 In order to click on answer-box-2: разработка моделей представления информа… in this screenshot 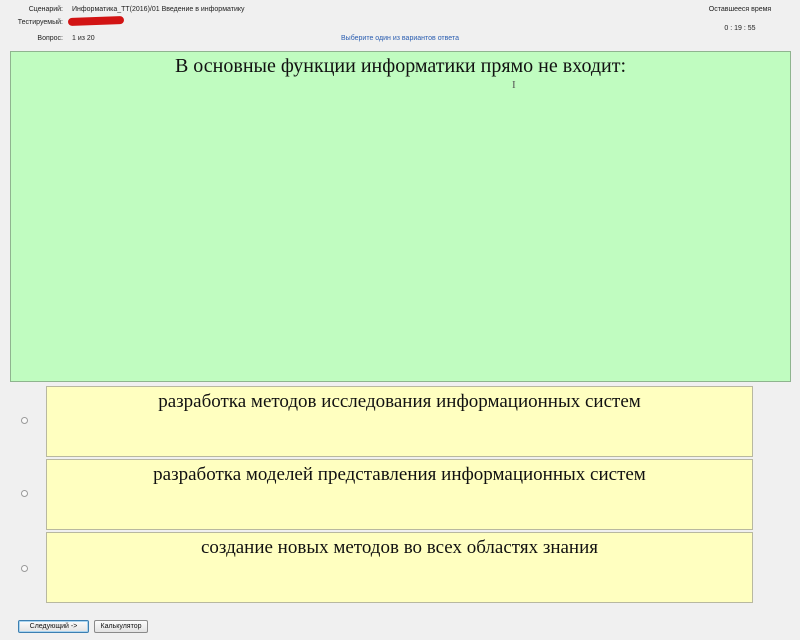, I will do `click(399, 494)`.